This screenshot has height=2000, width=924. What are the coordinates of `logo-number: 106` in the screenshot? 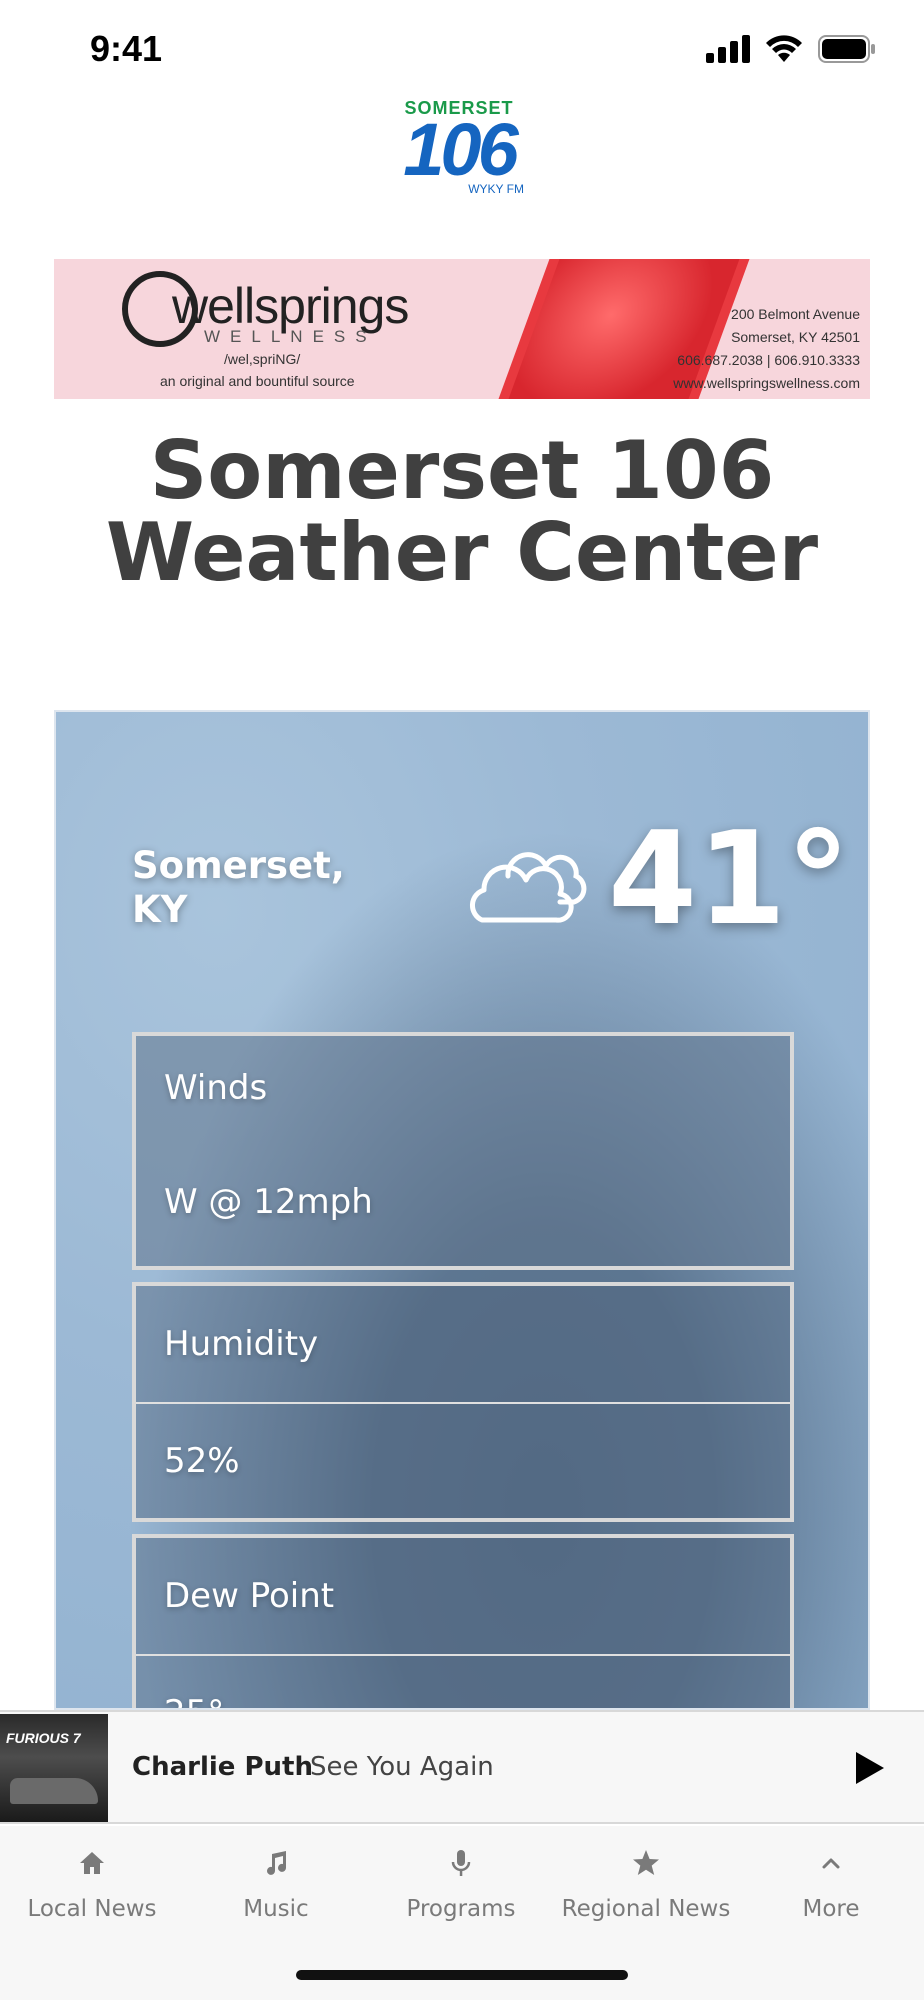 It's located at (460, 149).